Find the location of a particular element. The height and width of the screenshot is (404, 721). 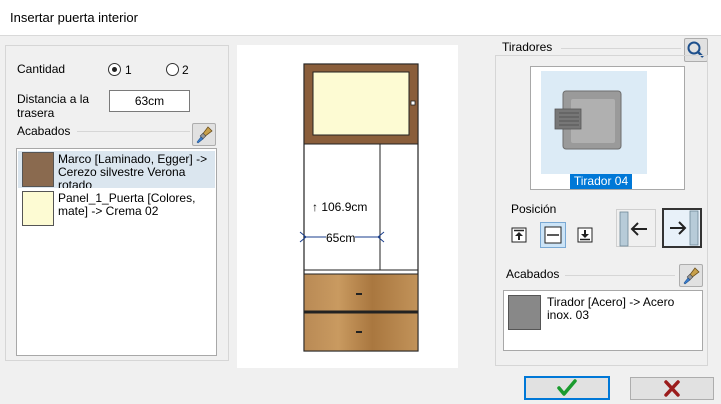

acabados-divider is located at coordinates (133, 131).